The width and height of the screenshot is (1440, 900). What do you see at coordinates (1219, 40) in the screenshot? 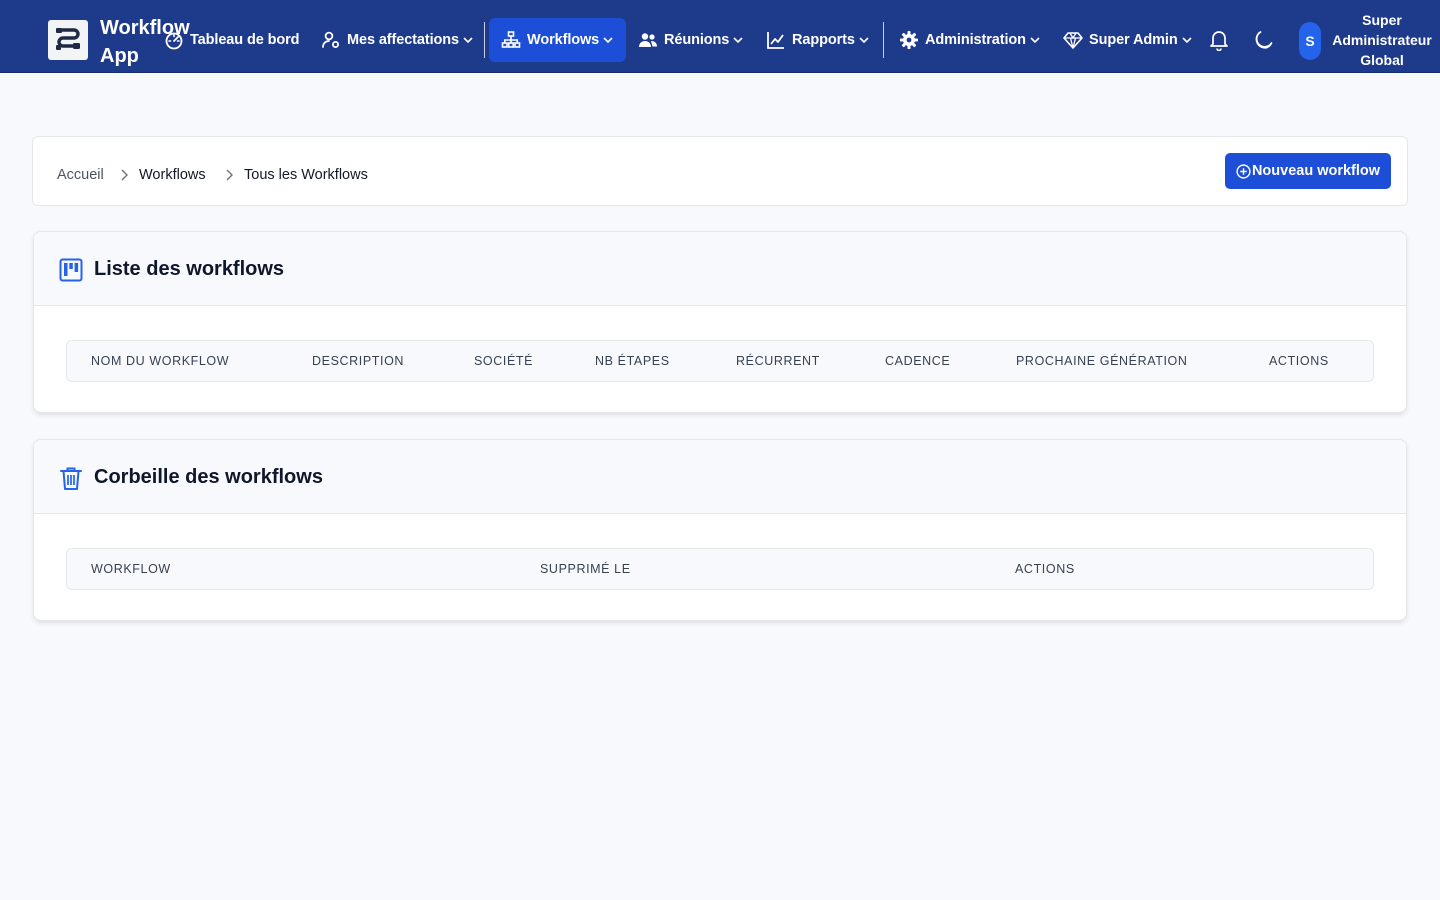
I see `bell-icon` at bounding box center [1219, 40].